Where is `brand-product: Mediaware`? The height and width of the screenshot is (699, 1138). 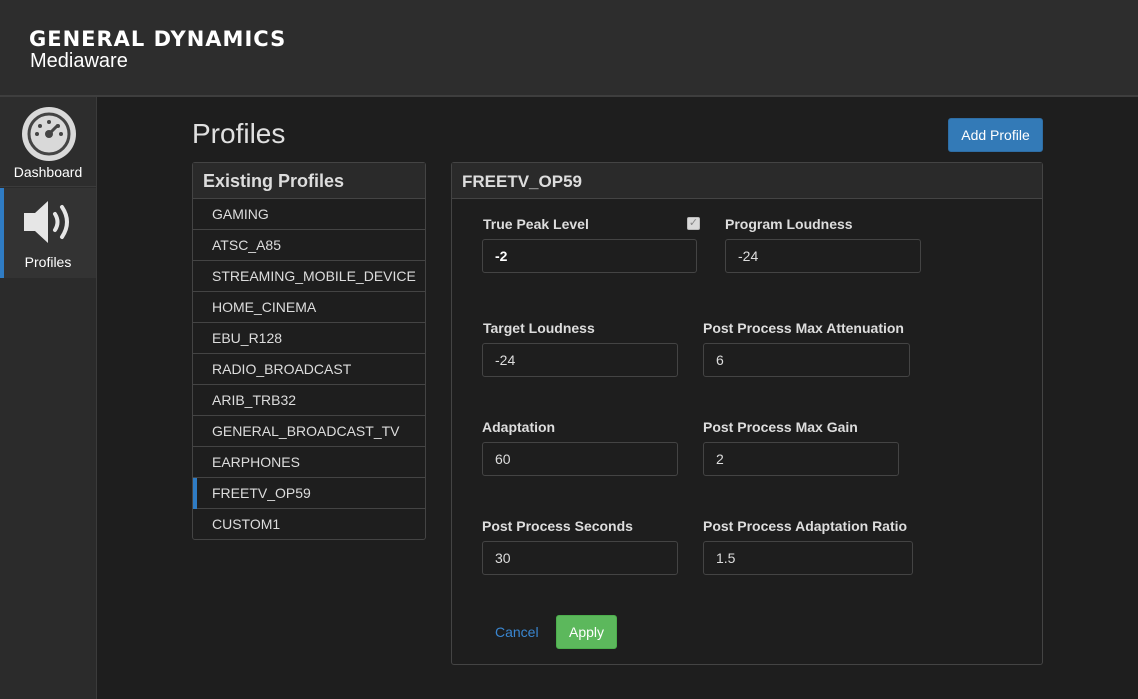 brand-product: Mediaware is located at coordinates (79, 61).